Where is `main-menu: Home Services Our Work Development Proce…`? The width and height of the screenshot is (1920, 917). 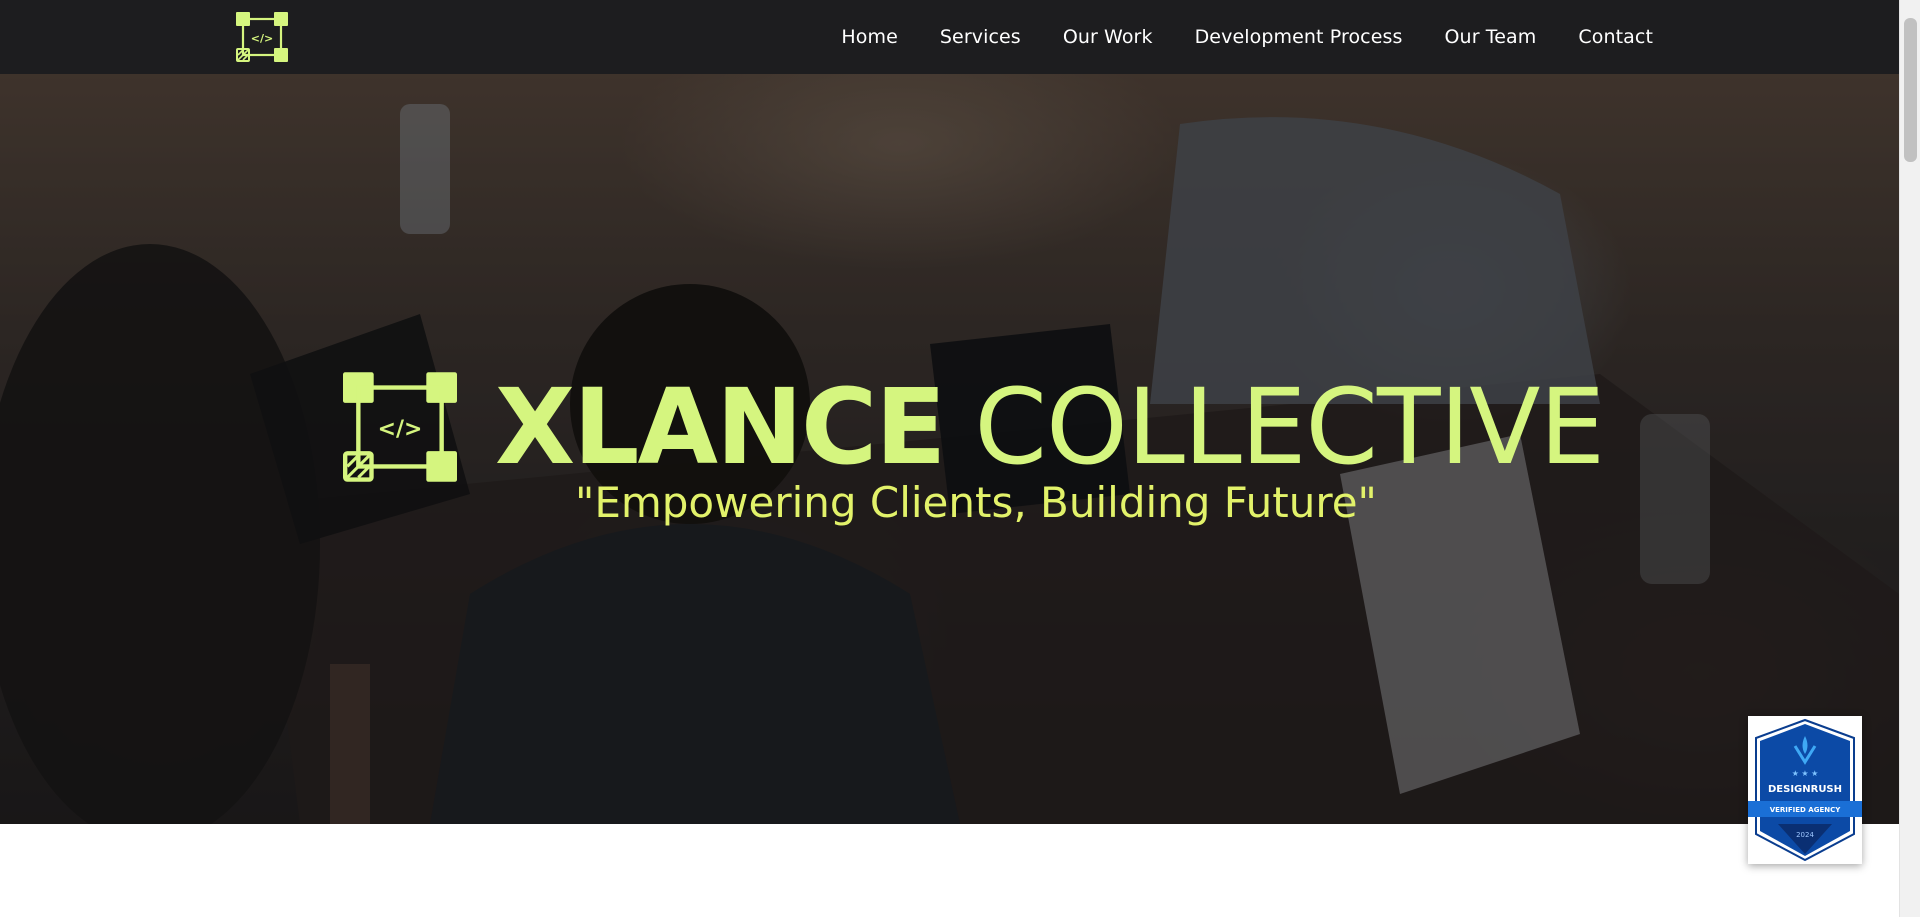 main-menu: Home Services Our Work Development Proce… is located at coordinates (1226, 37).